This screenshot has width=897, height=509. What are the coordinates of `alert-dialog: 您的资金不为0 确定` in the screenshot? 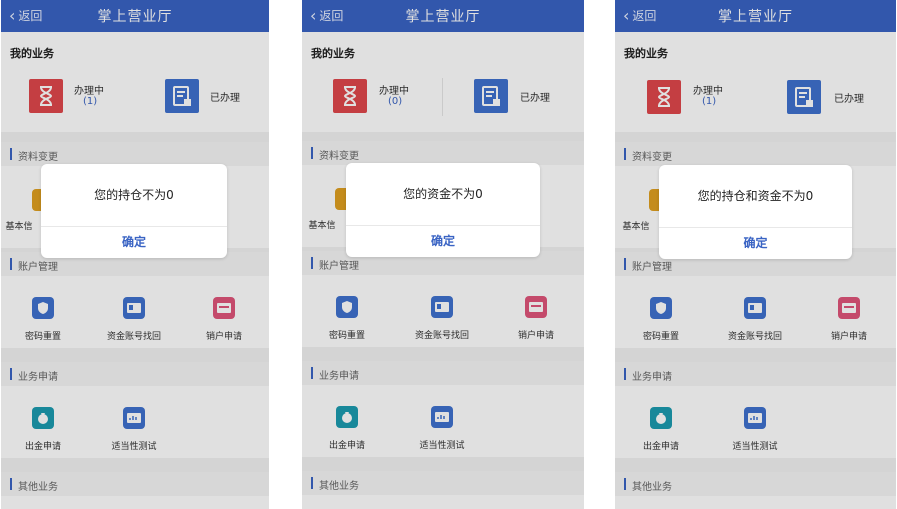 It's located at (443, 210).